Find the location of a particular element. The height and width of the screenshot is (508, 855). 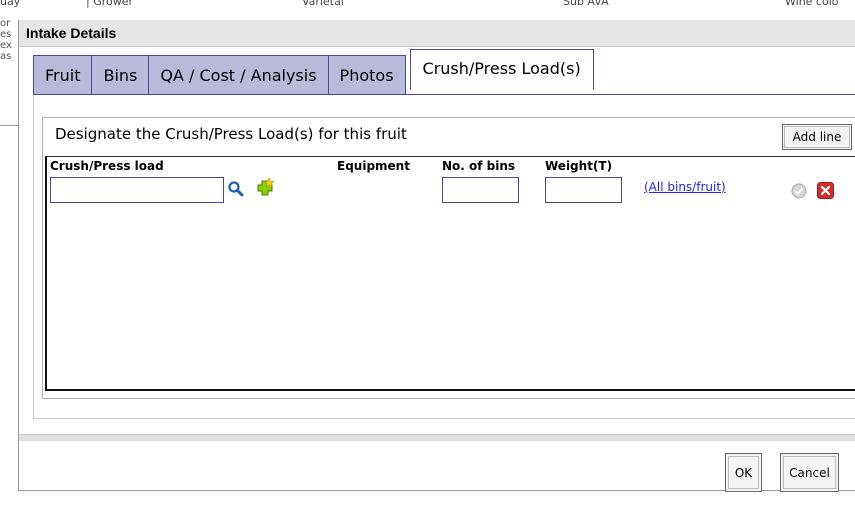

no-of-bins-input is located at coordinates (480, 190).